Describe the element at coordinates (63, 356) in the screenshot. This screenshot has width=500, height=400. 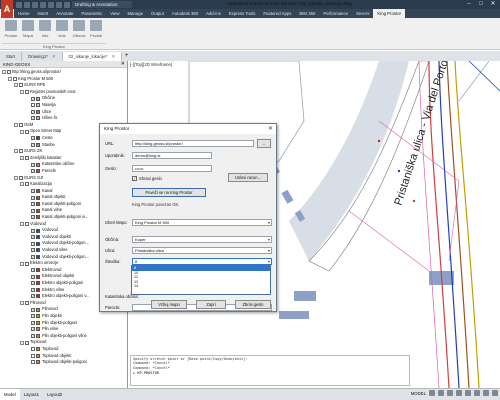
I see `tree-node: Toplovod objekti` at that location.